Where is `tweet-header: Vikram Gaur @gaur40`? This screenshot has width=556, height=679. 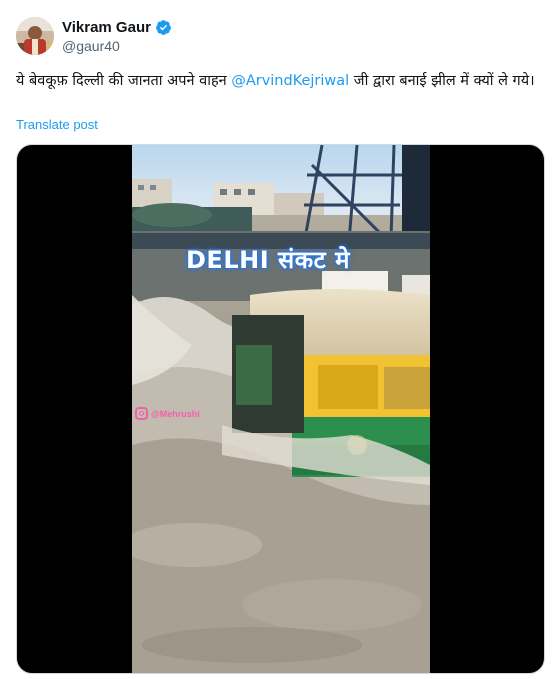 tweet-header: Vikram Gaur @gaur40 is located at coordinates (94, 36).